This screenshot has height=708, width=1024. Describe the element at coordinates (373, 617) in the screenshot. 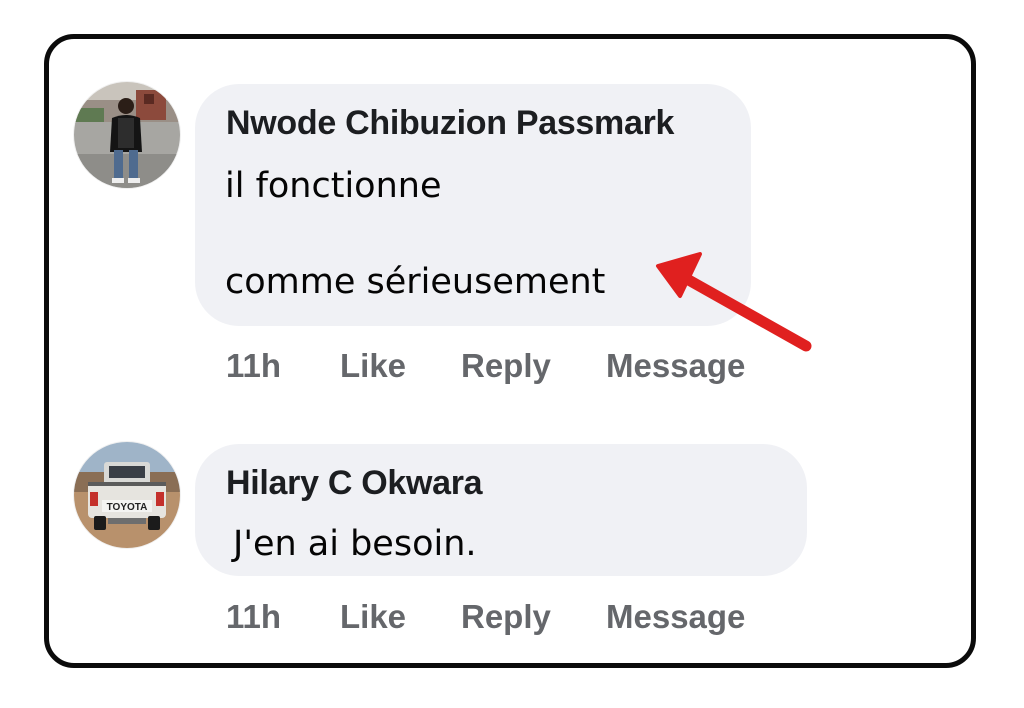

I see `like-button-2: Like` at that location.